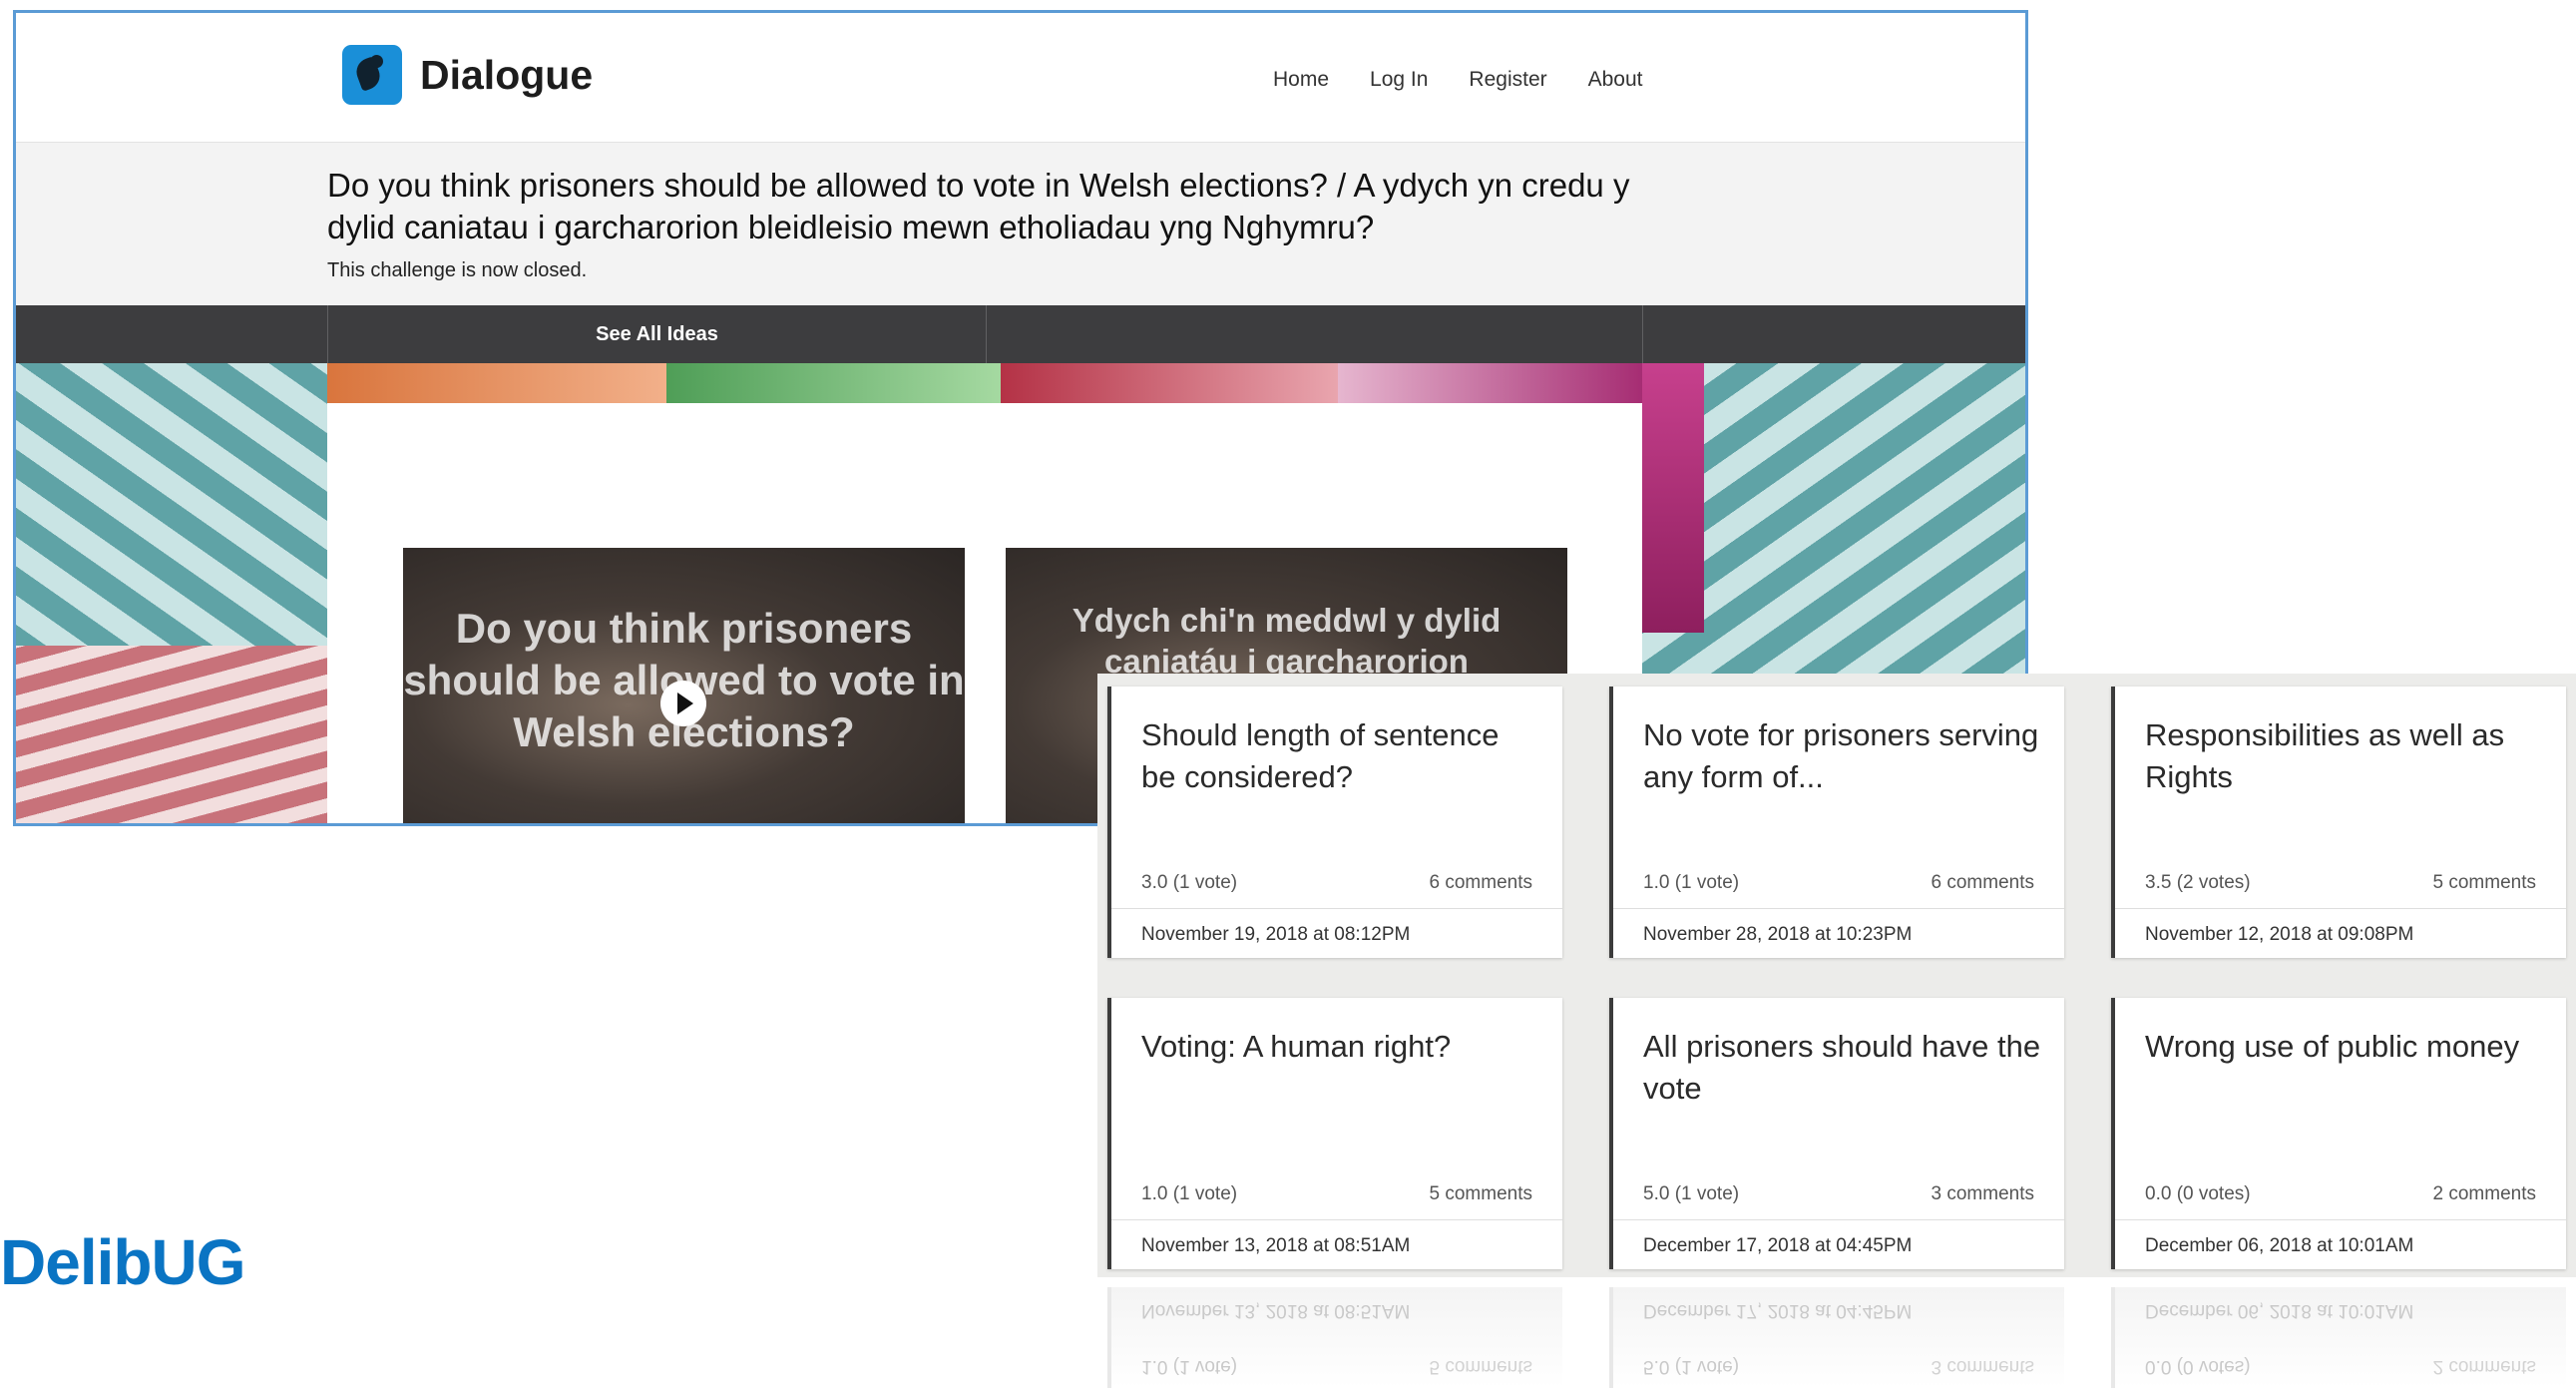  What do you see at coordinates (1480, 1366) in the screenshot?
I see `reflection-comments: 5 comments` at bounding box center [1480, 1366].